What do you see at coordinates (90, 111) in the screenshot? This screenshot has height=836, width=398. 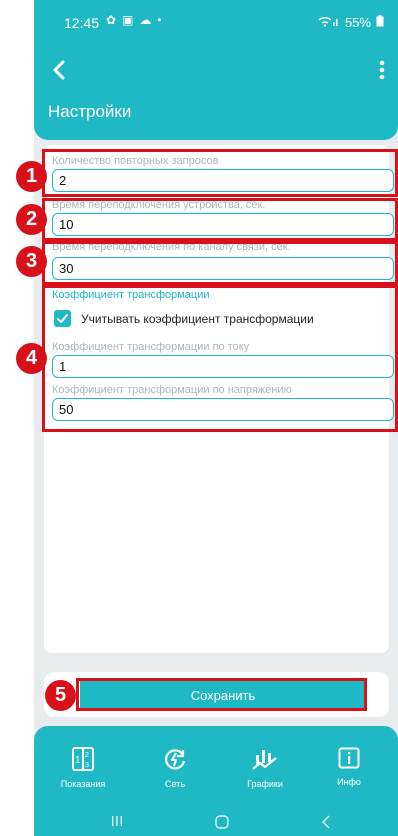 I see `page-title: Настройки` at bounding box center [90, 111].